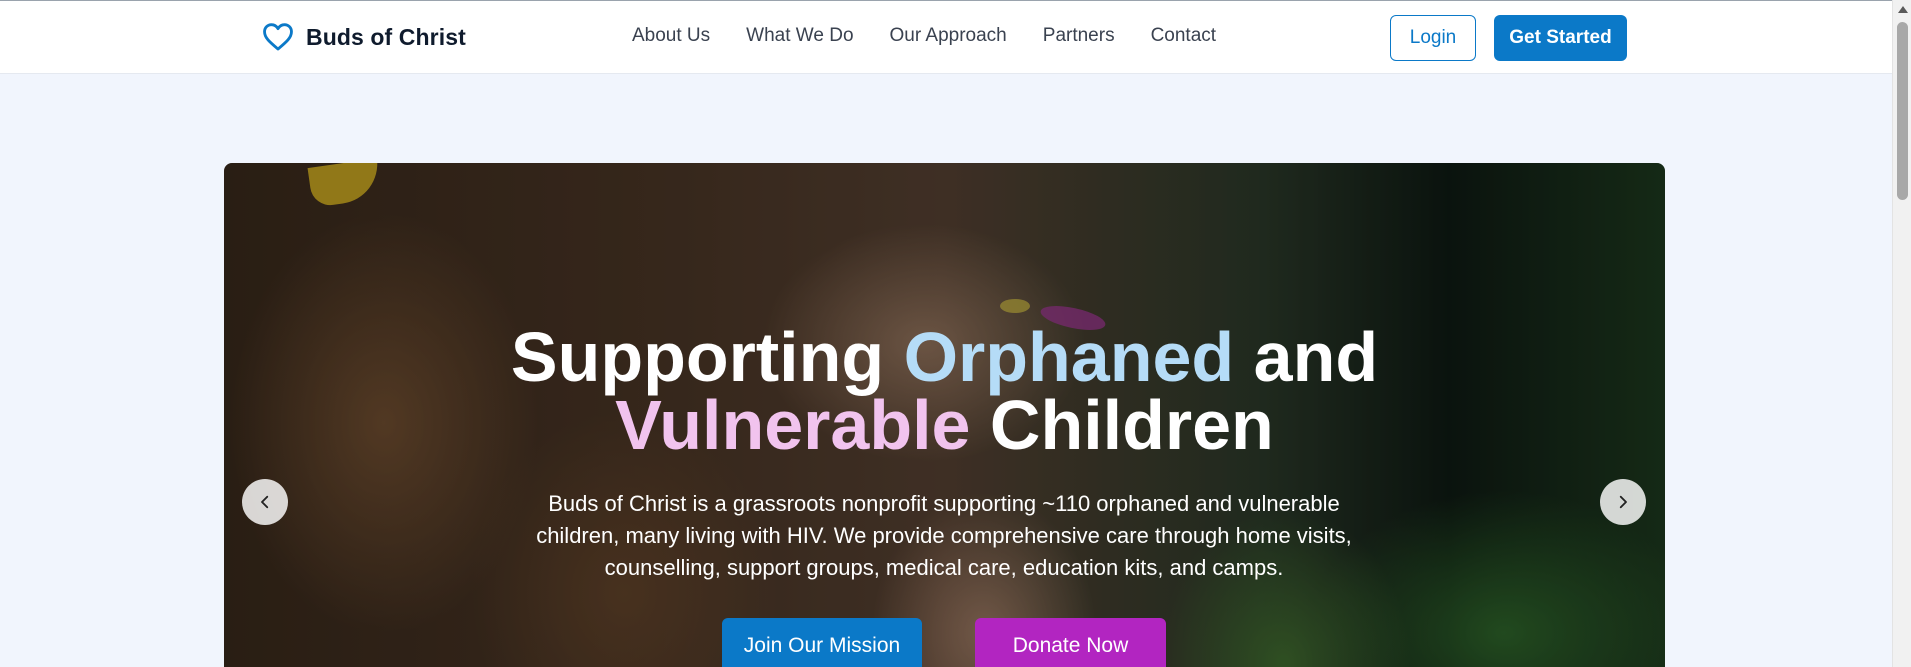 The width and height of the screenshot is (1911, 667). I want to click on carousel-next-button, so click(1623, 502).